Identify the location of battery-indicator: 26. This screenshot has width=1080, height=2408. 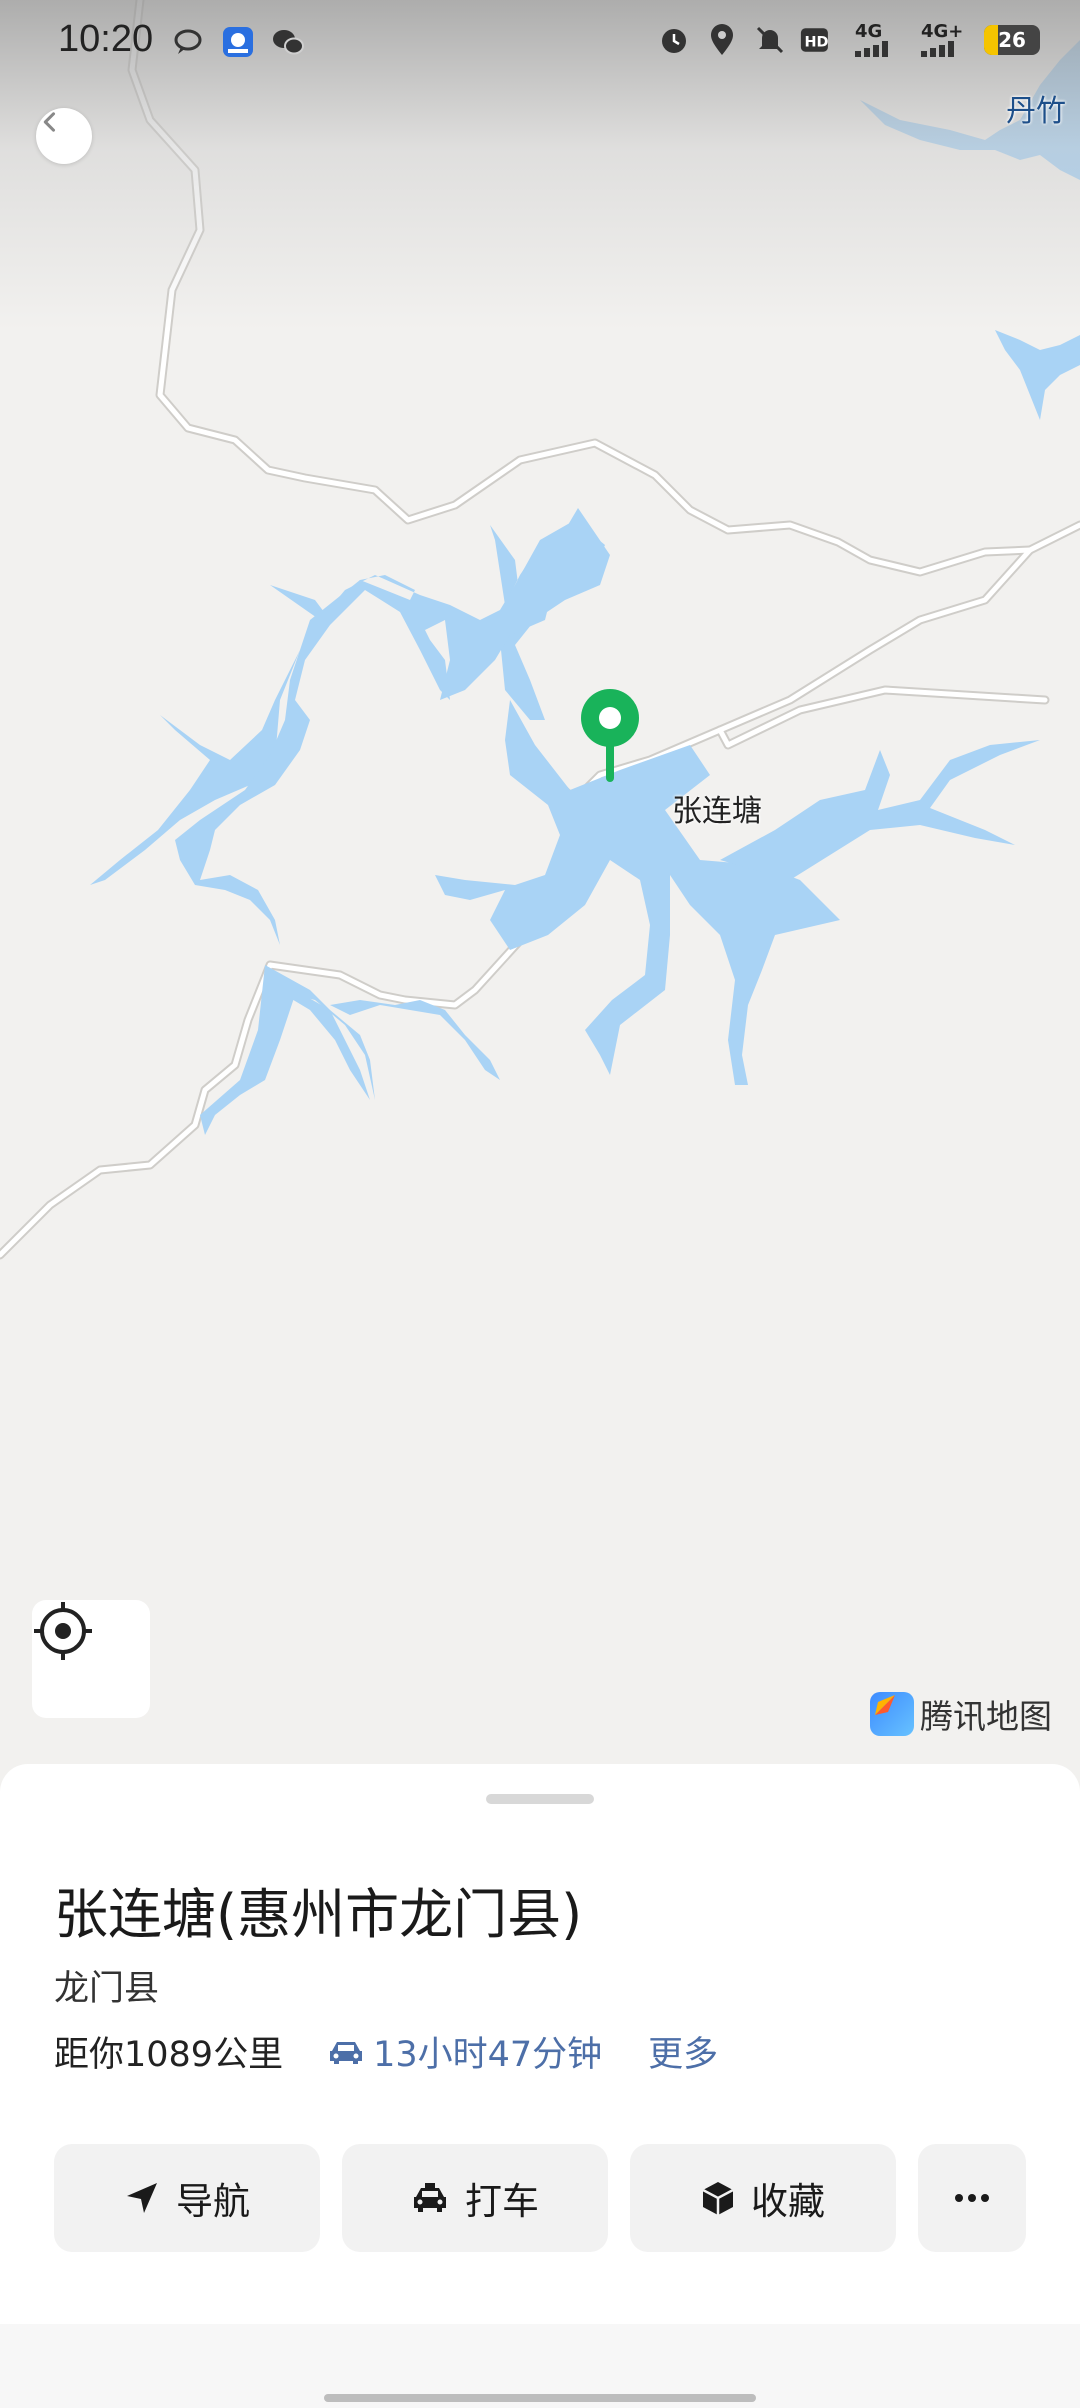
(1012, 40).